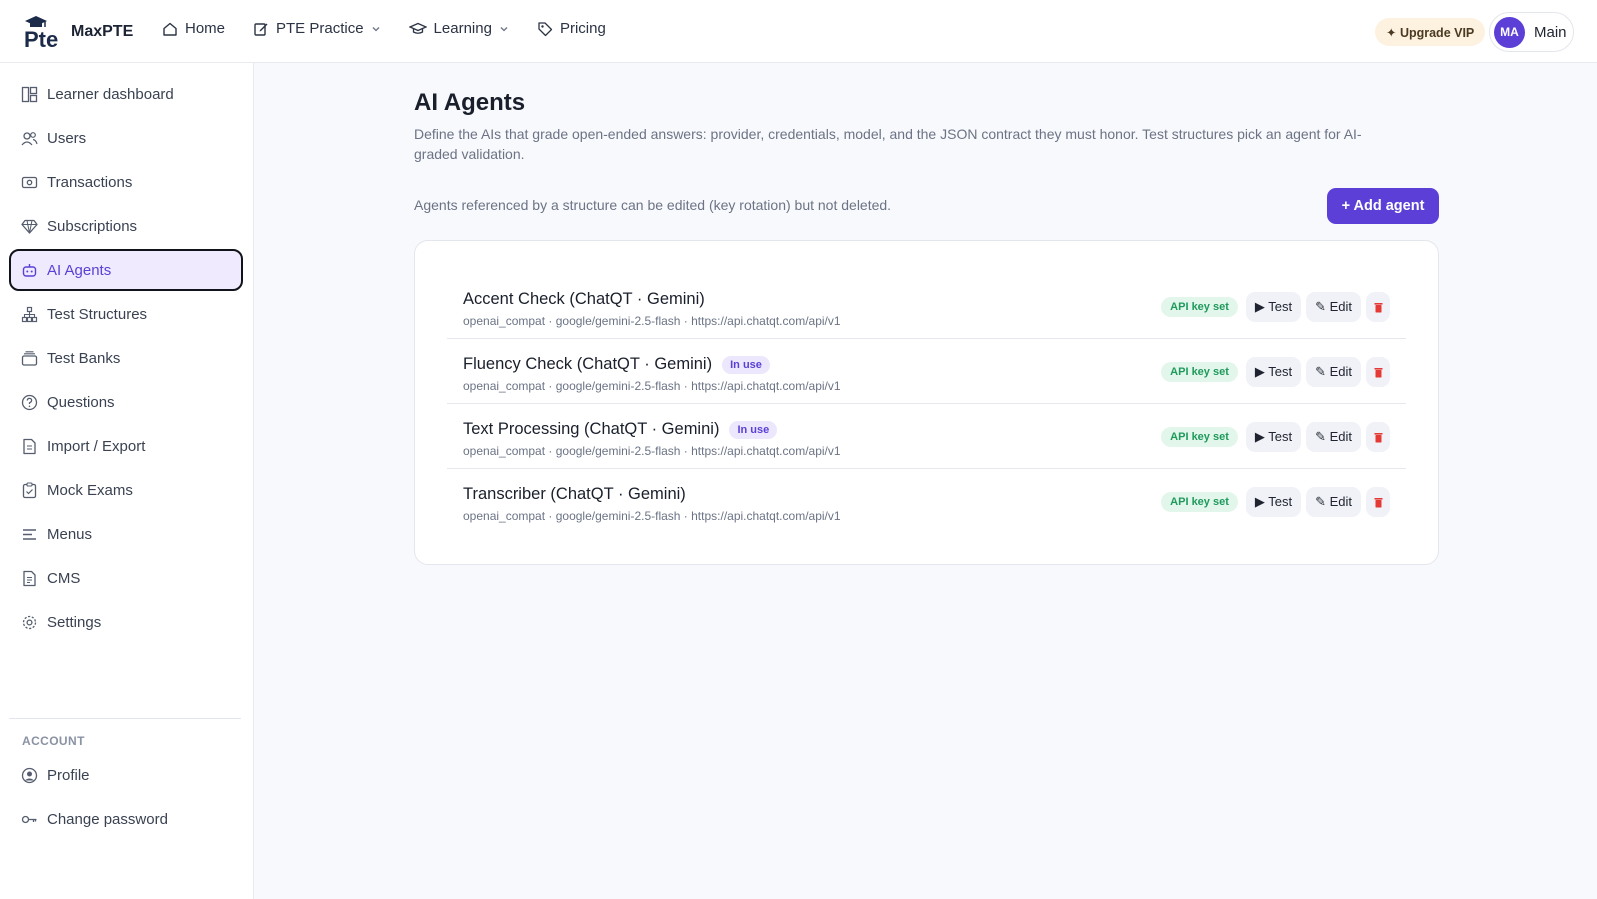 Image resolution: width=1597 pixels, height=899 pixels. Describe the element at coordinates (1383, 206) in the screenshot. I see `add-agent-button: + Add agent` at that location.